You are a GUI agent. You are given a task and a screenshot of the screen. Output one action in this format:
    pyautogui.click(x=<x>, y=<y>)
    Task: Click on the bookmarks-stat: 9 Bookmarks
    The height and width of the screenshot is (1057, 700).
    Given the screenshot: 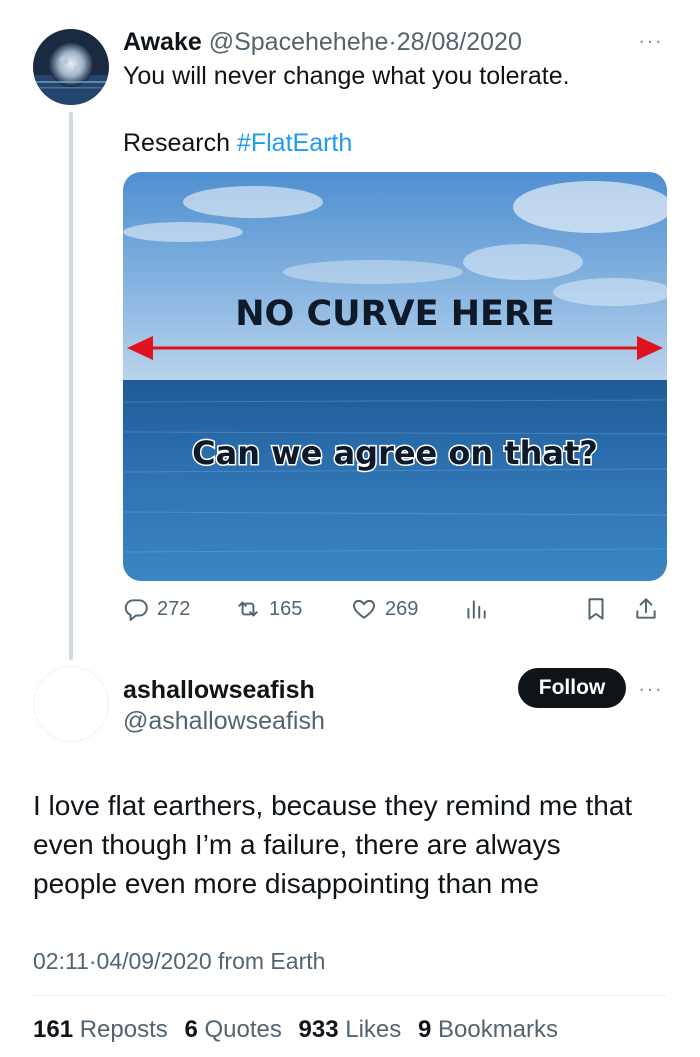 What is the action you would take?
    pyautogui.click(x=493, y=1029)
    